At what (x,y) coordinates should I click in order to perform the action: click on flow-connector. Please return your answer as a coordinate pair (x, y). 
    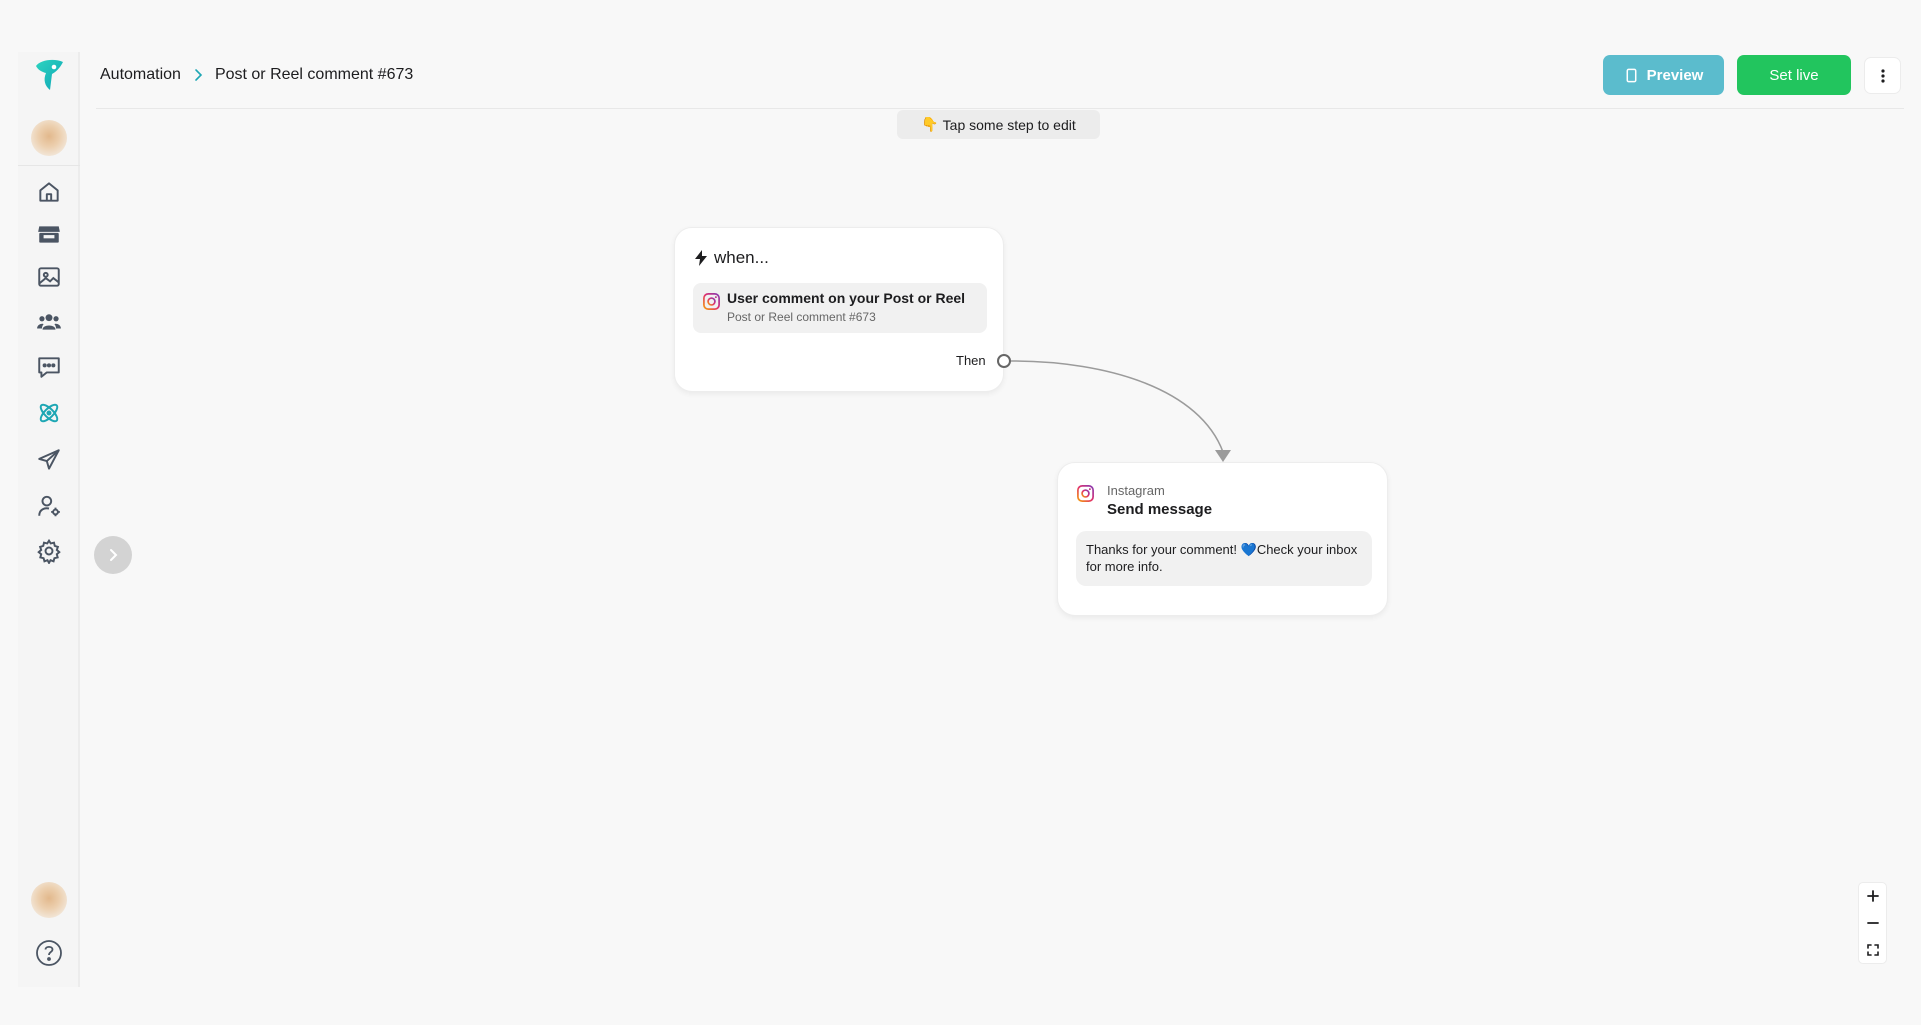
    Looking at the image, I should click on (1120, 411).